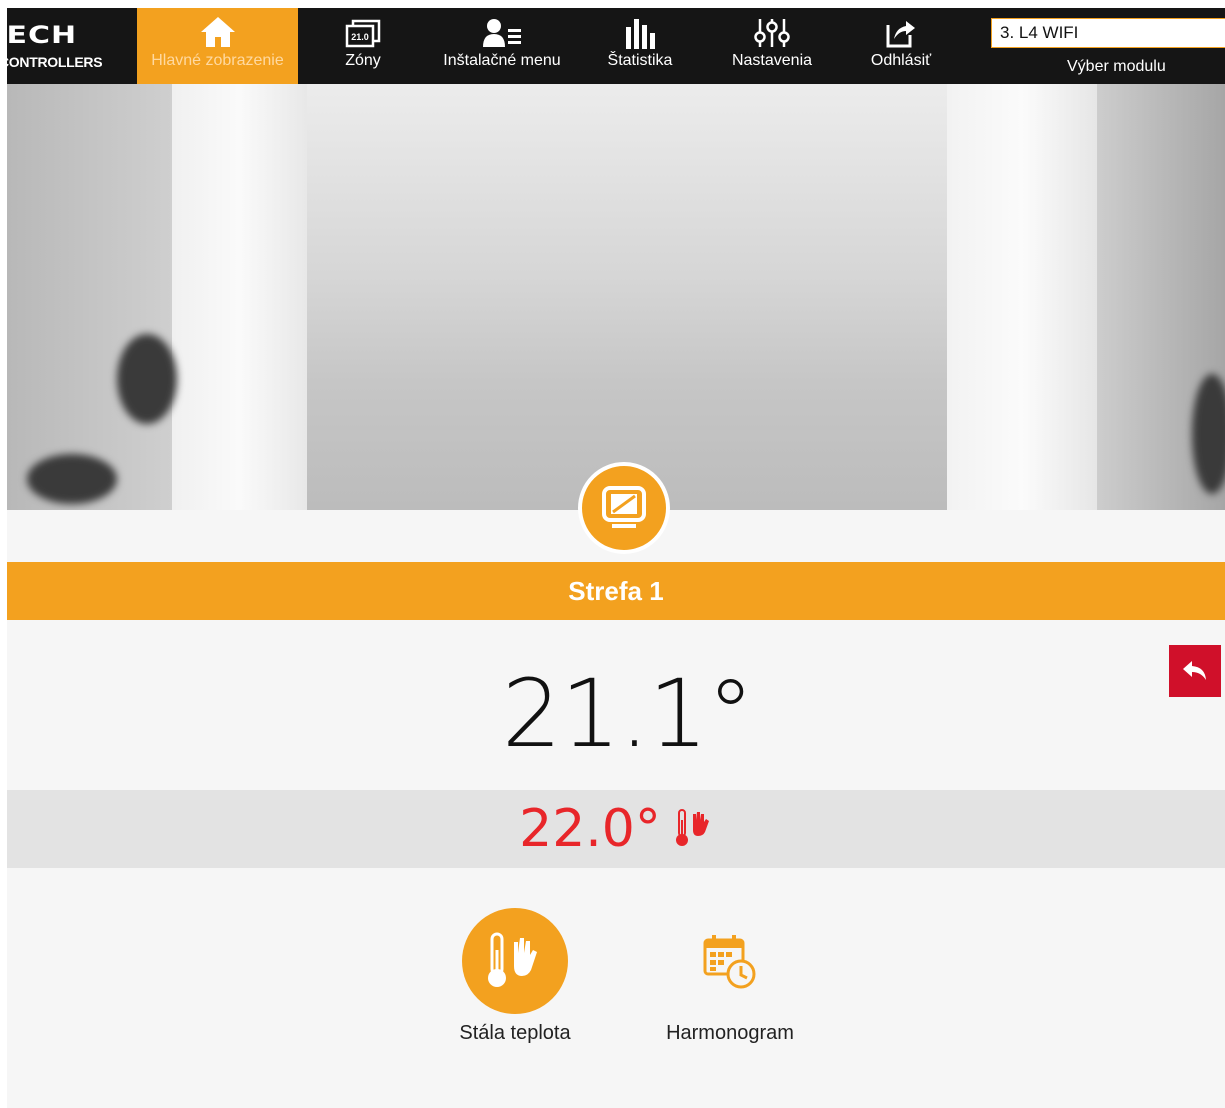  I want to click on logout-icon, so click(901, 30).